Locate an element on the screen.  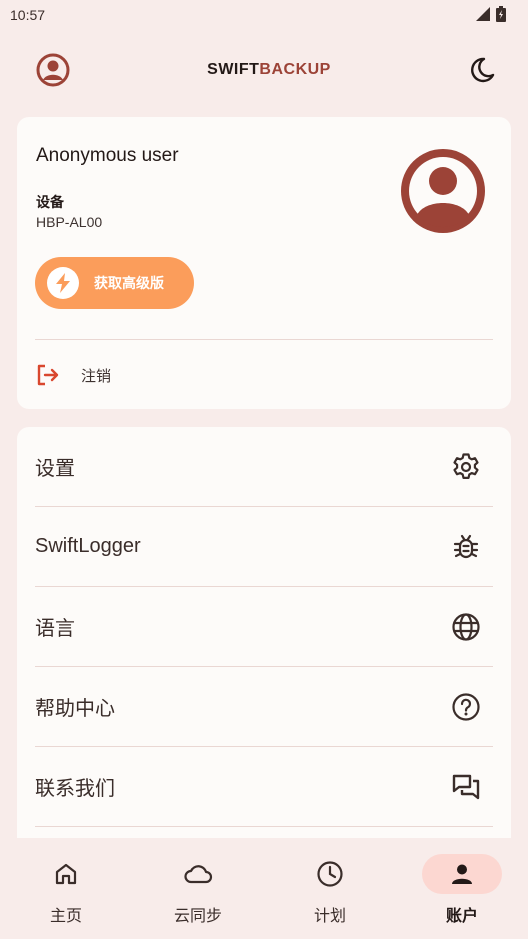
nav-pill-active is located at coordinates (462, 874).